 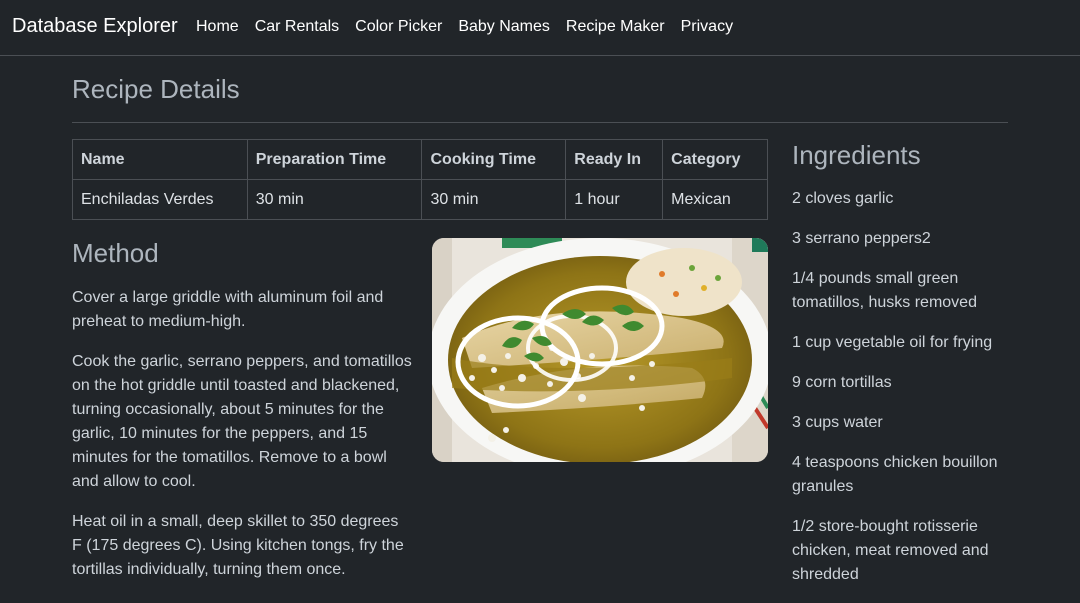 What do you see at coordinates (156, 89) in the screenshot?
I see `page-title: Recipe Details` at bounding box center [156, 89].